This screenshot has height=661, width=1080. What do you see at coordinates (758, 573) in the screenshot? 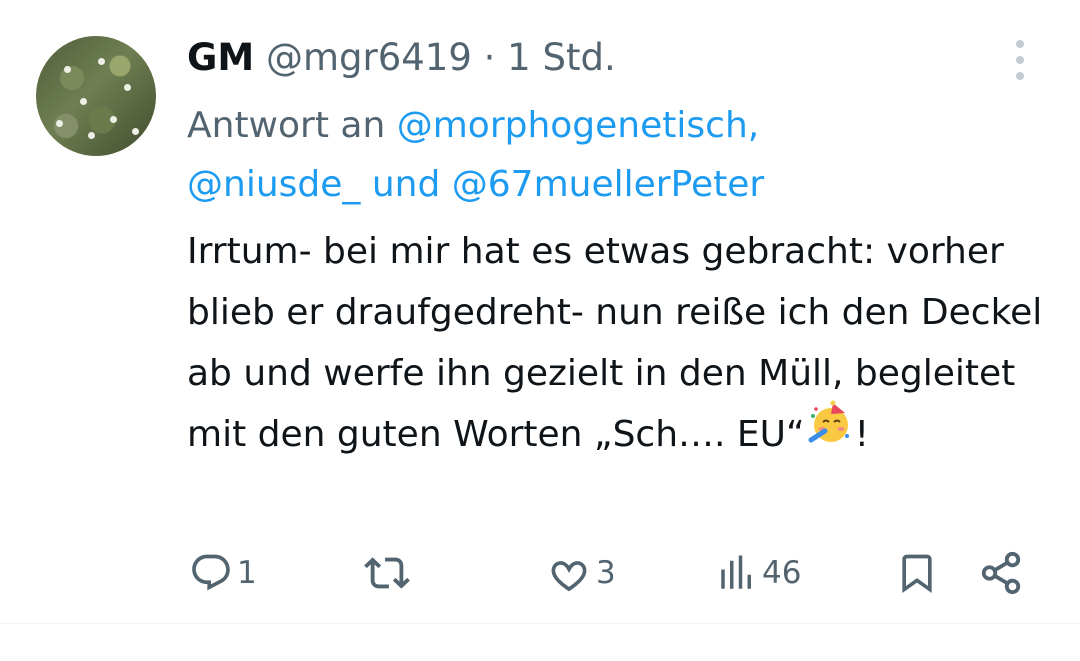
I see `views-button: 46` at bounding box center [758, 573].